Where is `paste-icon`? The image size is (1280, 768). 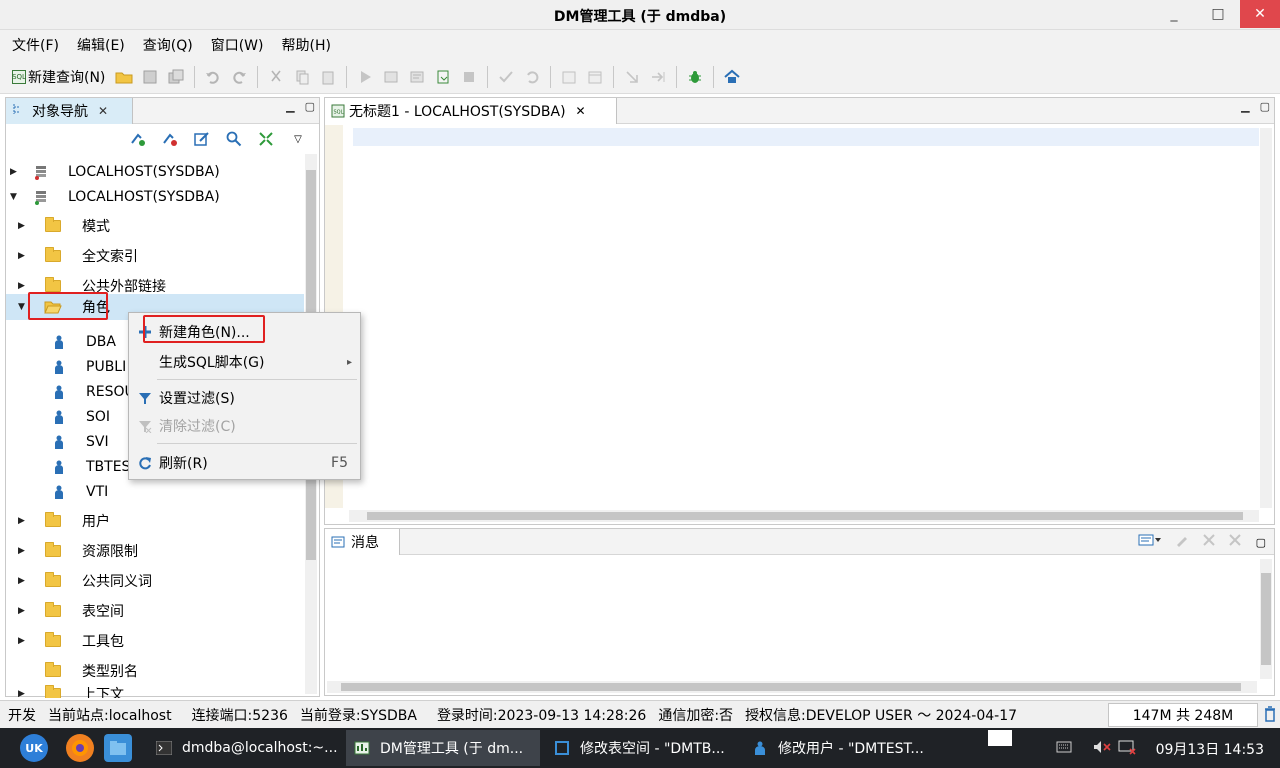
paste-icon is located at coordinates (328, 77).